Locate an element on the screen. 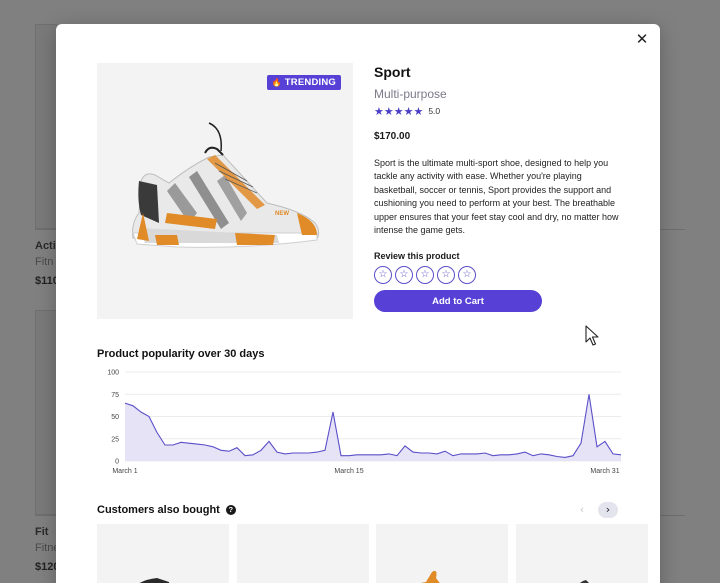 This screenshot has height=583, width=720. trending-badge: 🔥 TRENDING is located at coordinates (303, 82).